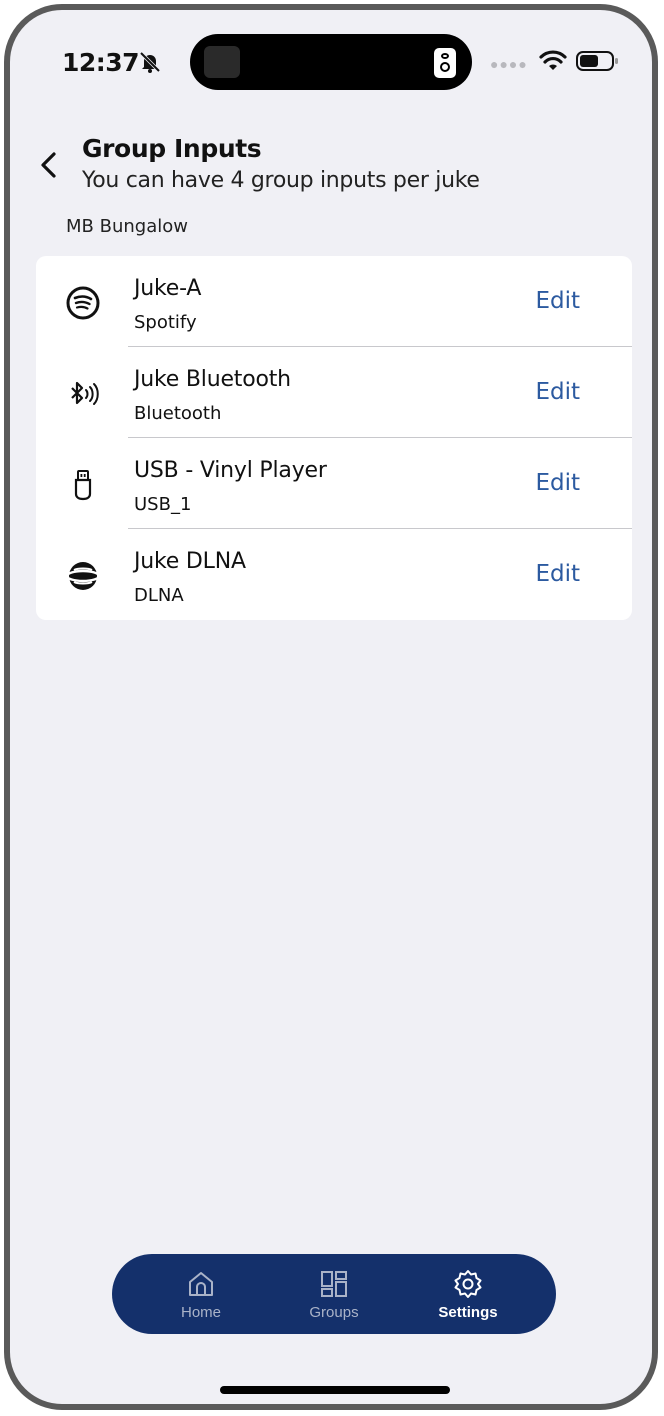 The image size is (664, 1416). Describe the element at coordinates (178, 413) in the screenshot. I see `input-type: Bluetooth` at that location.